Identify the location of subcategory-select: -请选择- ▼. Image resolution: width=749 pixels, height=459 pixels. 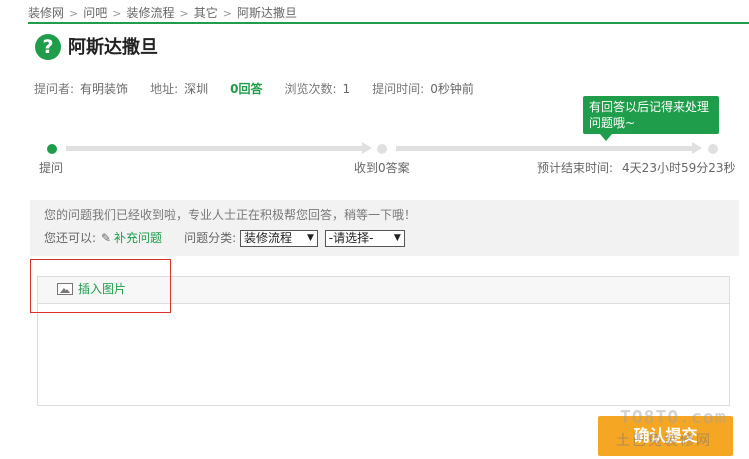
(364, 238).